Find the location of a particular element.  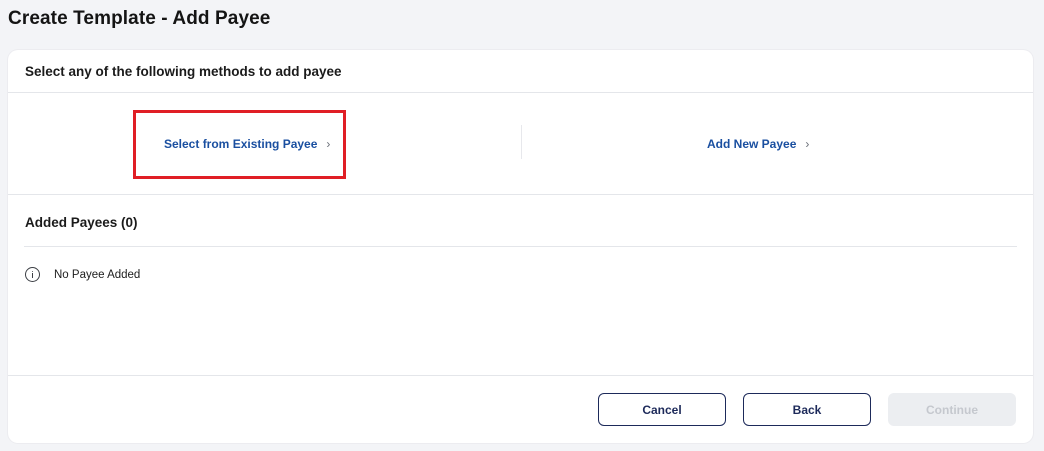

empty-state-message: No Payee Added is located at coordinates (97, 274).